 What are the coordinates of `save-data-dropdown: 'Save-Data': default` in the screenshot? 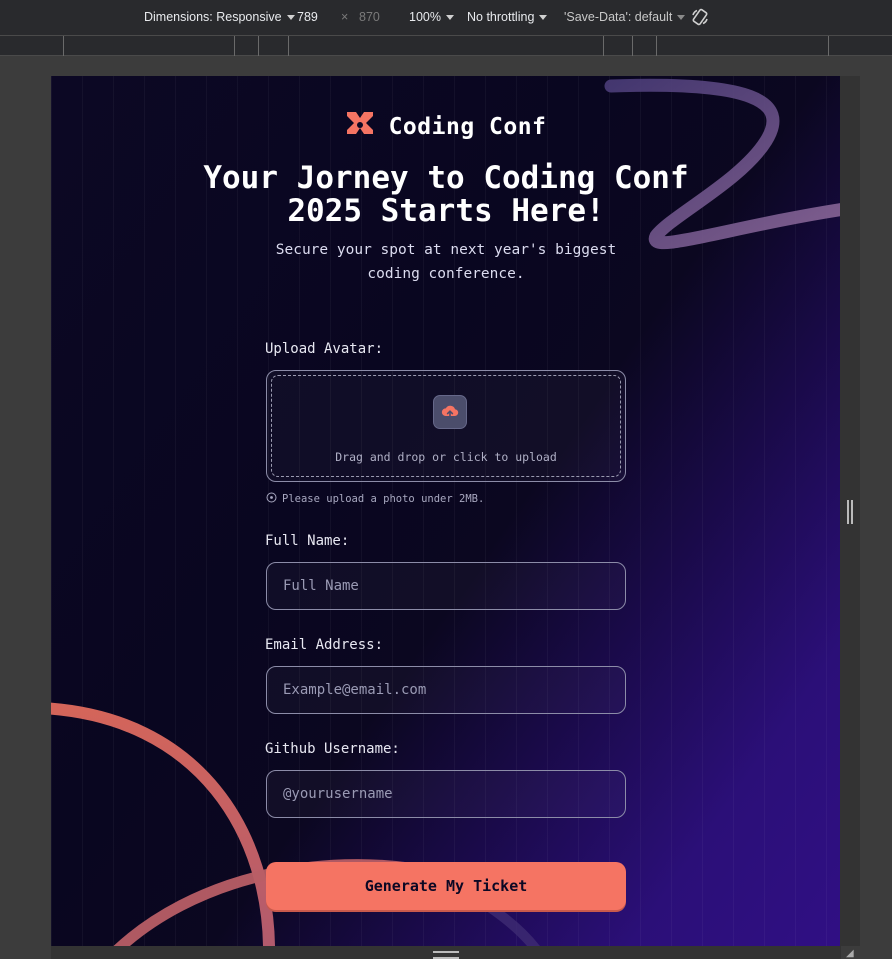 It's located at (625, 17).